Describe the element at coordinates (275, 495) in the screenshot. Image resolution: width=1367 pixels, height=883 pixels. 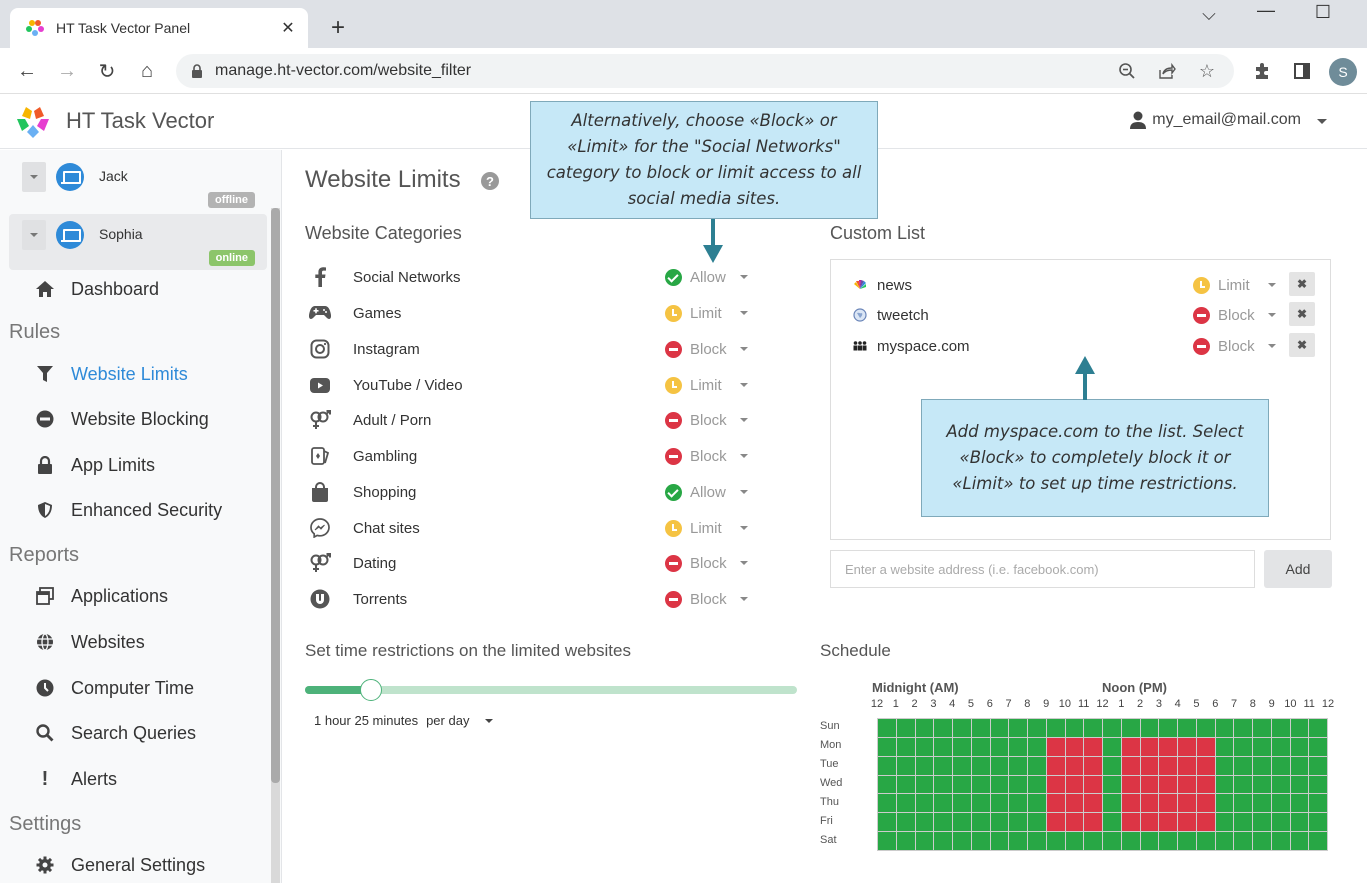
I see `sidebar-scroll-thumb` at that location.